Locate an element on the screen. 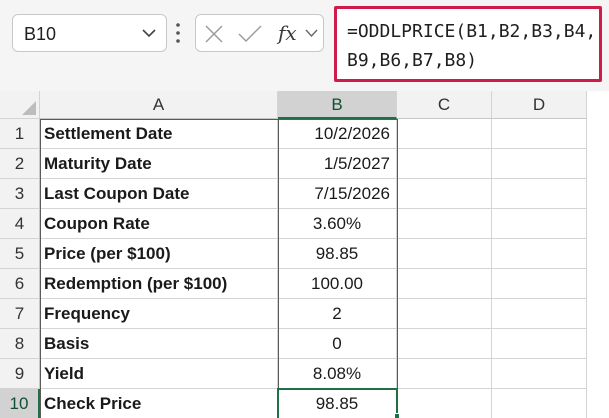 The image size is (609, 418). formula-bar-input: =ODDLPRICE(B1,B2,B3,B4,B9,B6,B7,B8) is located at coordinates (468, 44).